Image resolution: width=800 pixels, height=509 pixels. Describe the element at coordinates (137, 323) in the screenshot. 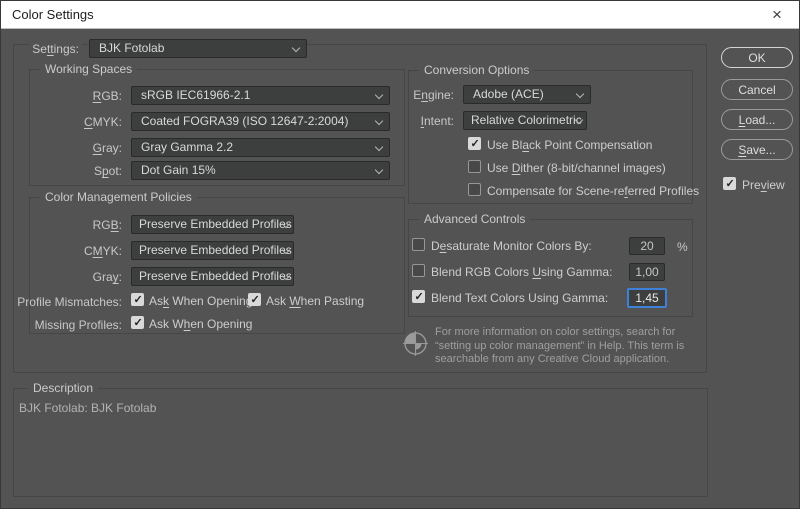

I see `mp-ask-opening-checkbox` at that location.